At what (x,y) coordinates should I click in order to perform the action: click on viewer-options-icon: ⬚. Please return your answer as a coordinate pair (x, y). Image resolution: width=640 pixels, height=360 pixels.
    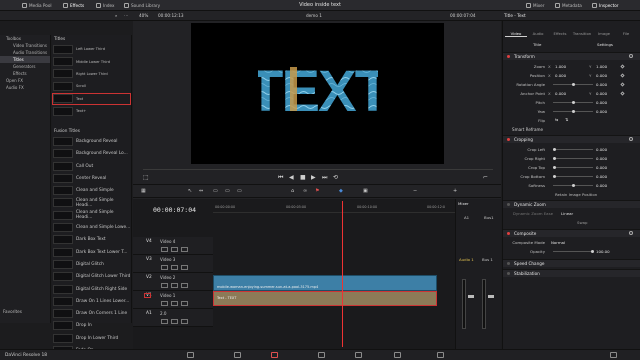
    Looking at the image, I should click on (146, 177).